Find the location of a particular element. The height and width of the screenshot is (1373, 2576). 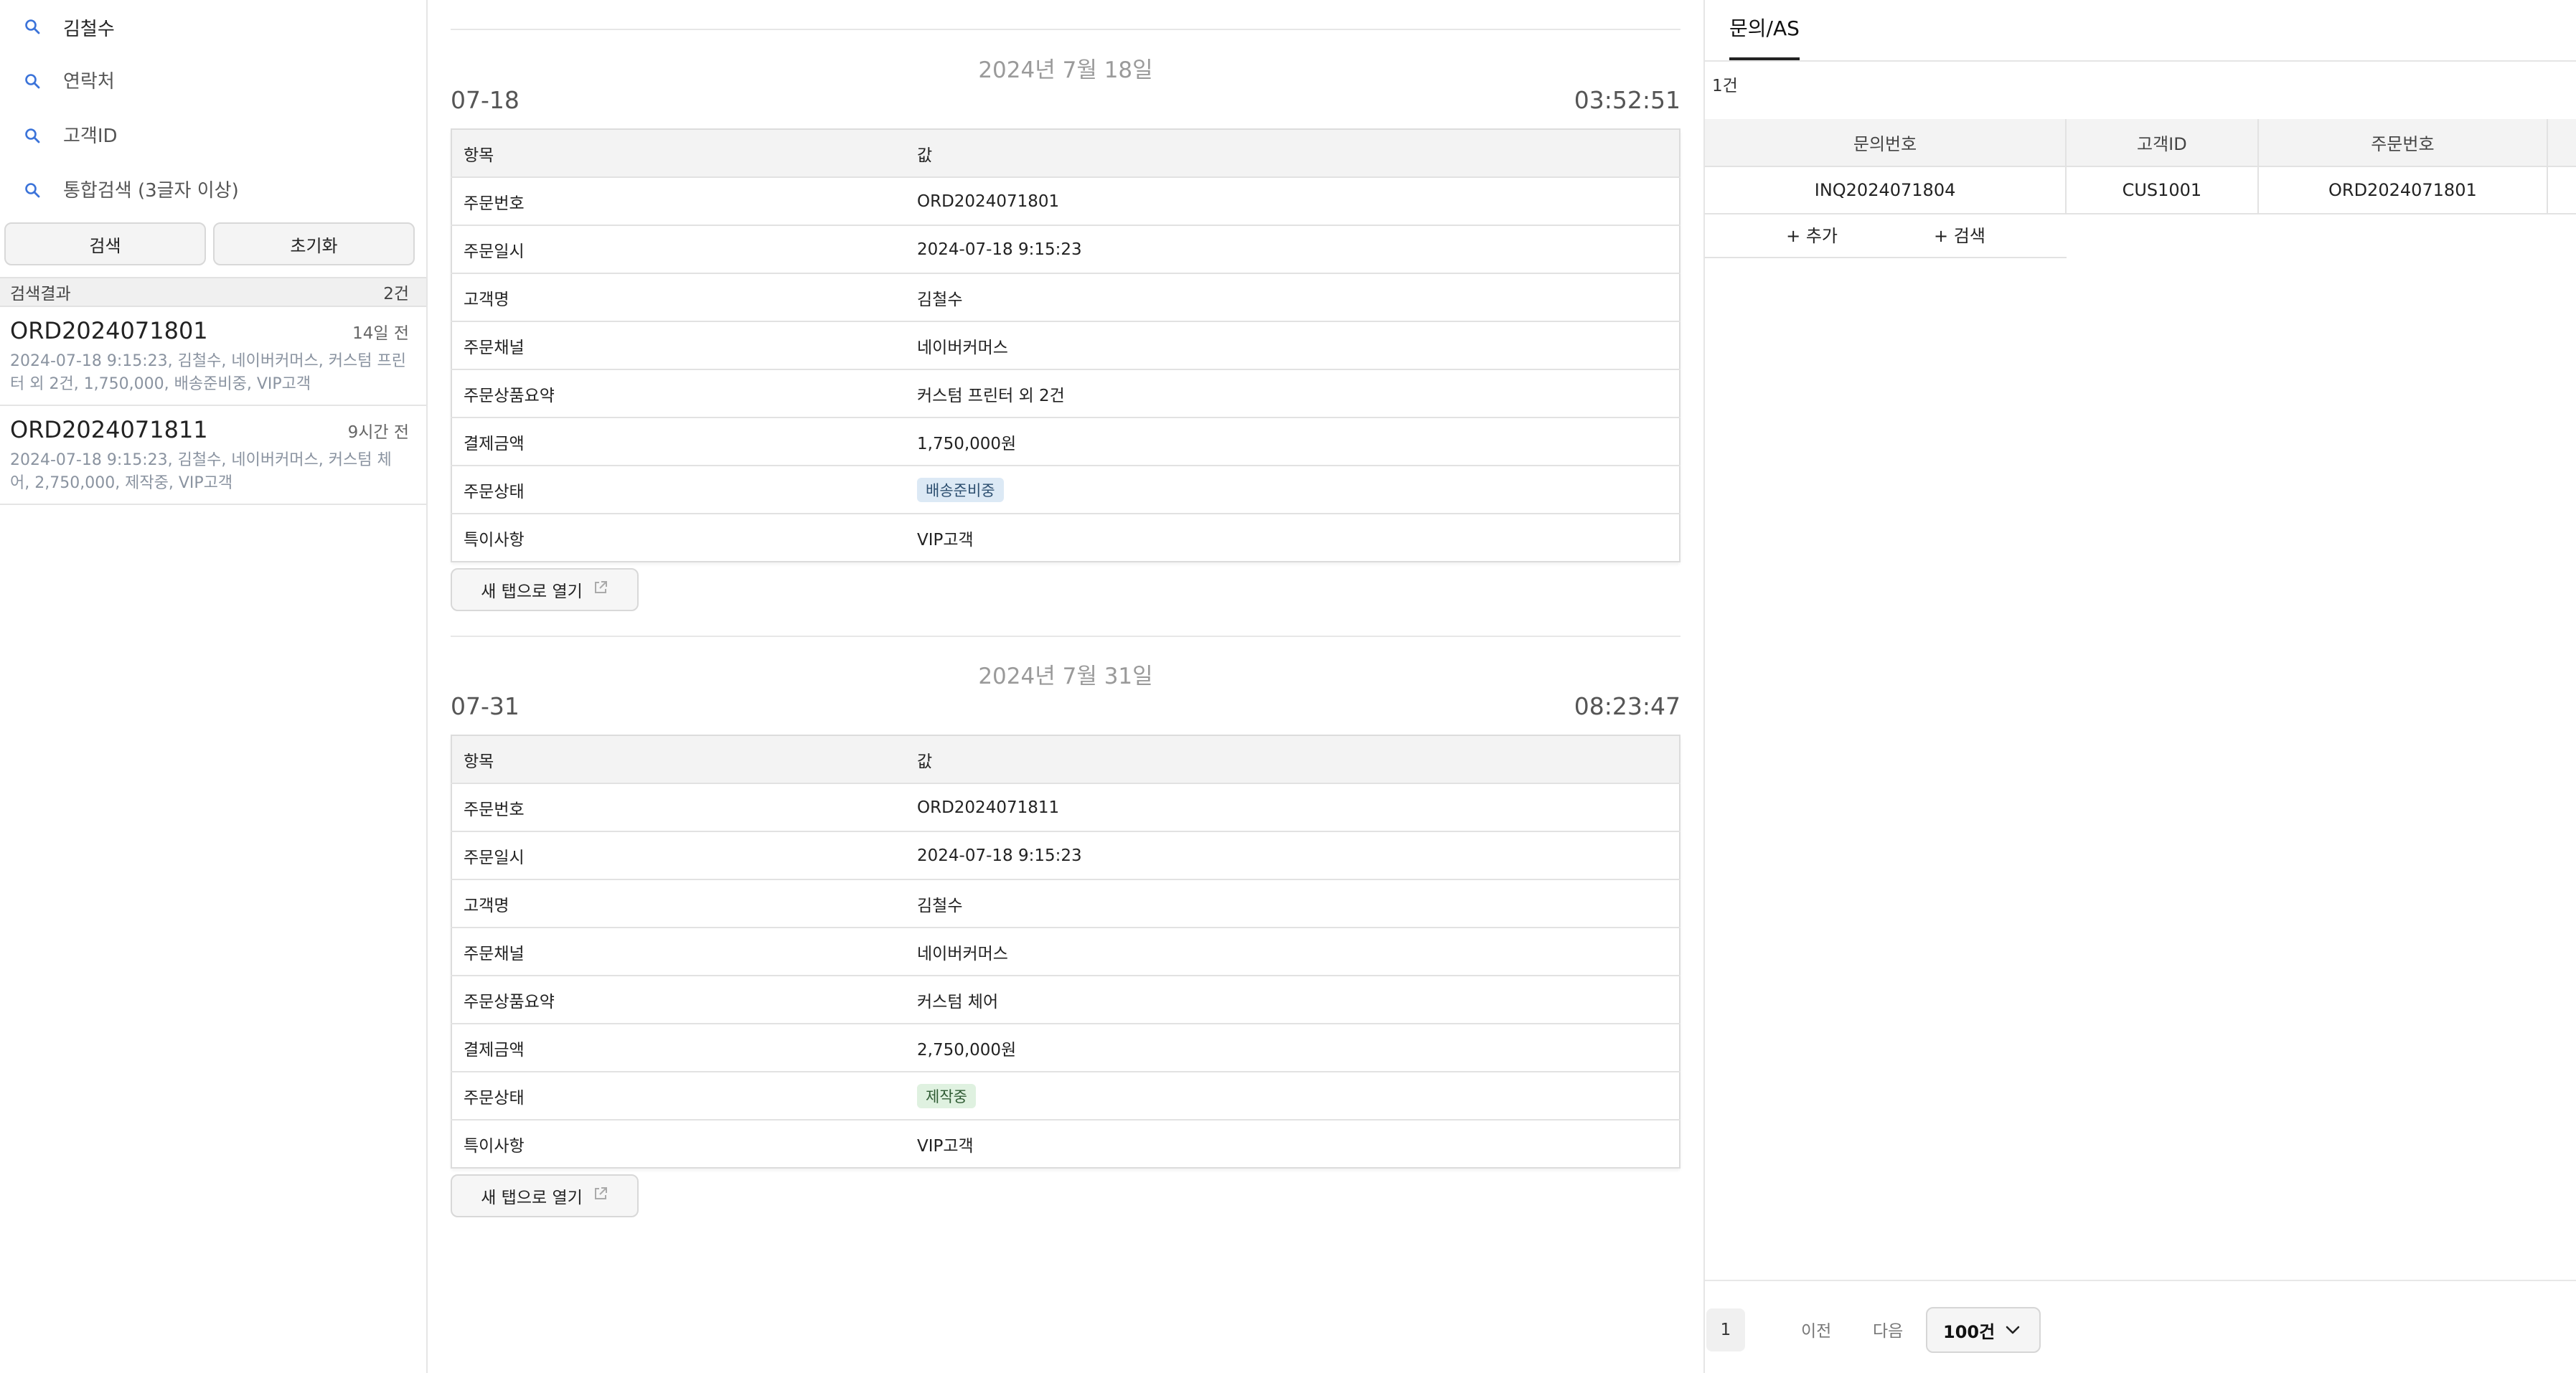

search-row-button: + 검색 is located at coordinates (1959, 235).